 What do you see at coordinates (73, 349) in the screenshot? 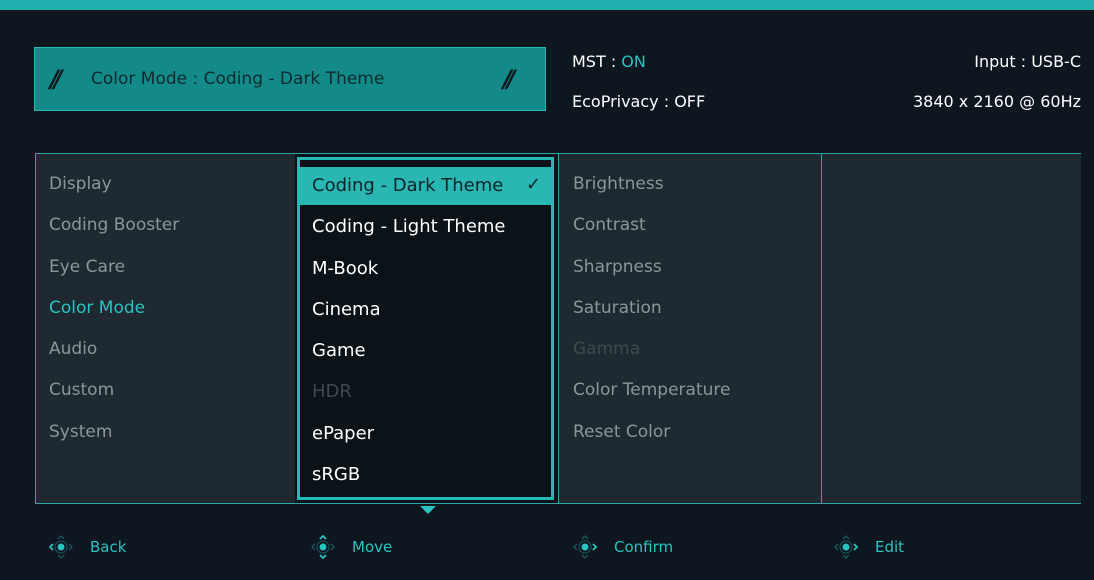
I see `menu-item-audio: Audio` at bounding box center [73, 349].